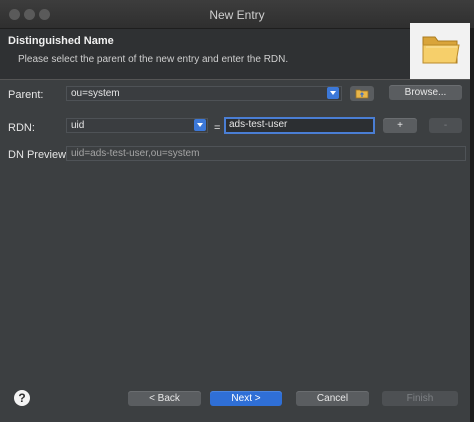 The width and height of the screenshot is (474, 422). Describe the element at coordinates (400, 125) in the screenshot. I see `add-rdn-button: +` at that location.